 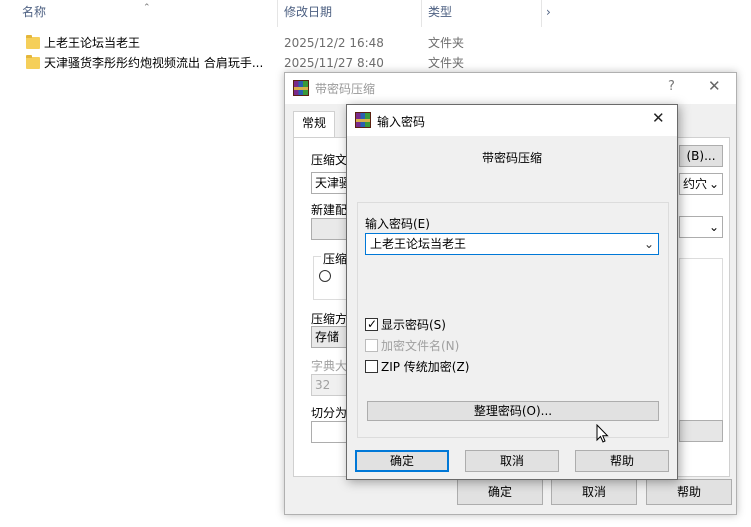 I want to click on check-icon: ✓, so click(x=372, y=324).